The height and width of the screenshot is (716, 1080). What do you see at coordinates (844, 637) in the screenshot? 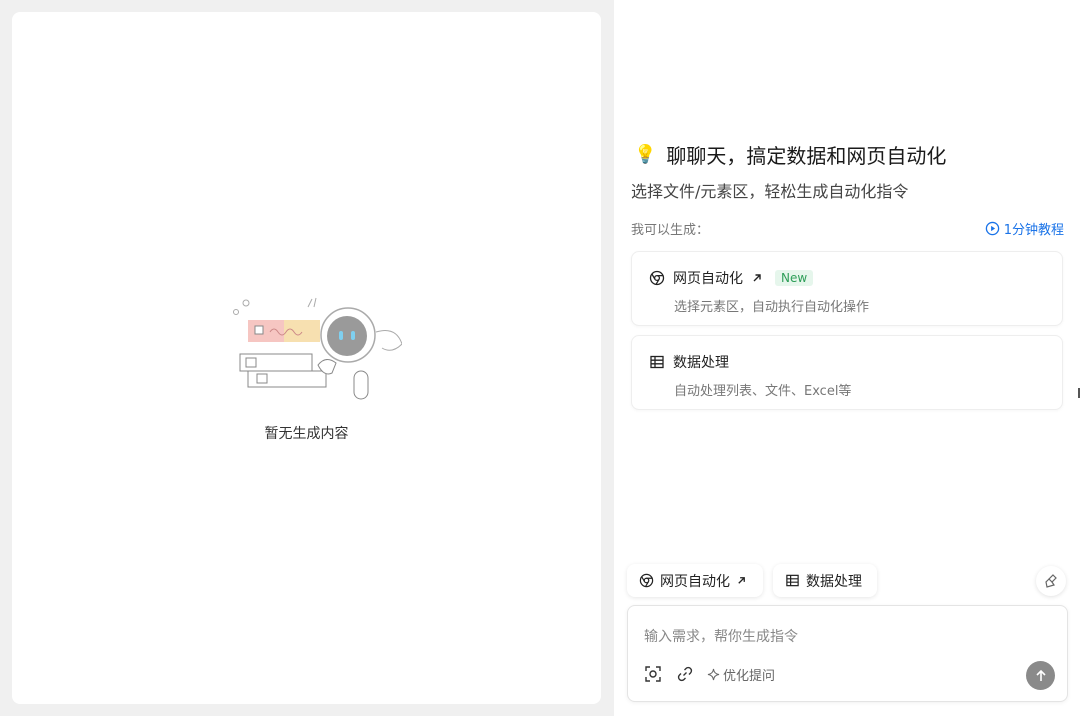
I see `prompt-input` at bounding box center [844, 637].